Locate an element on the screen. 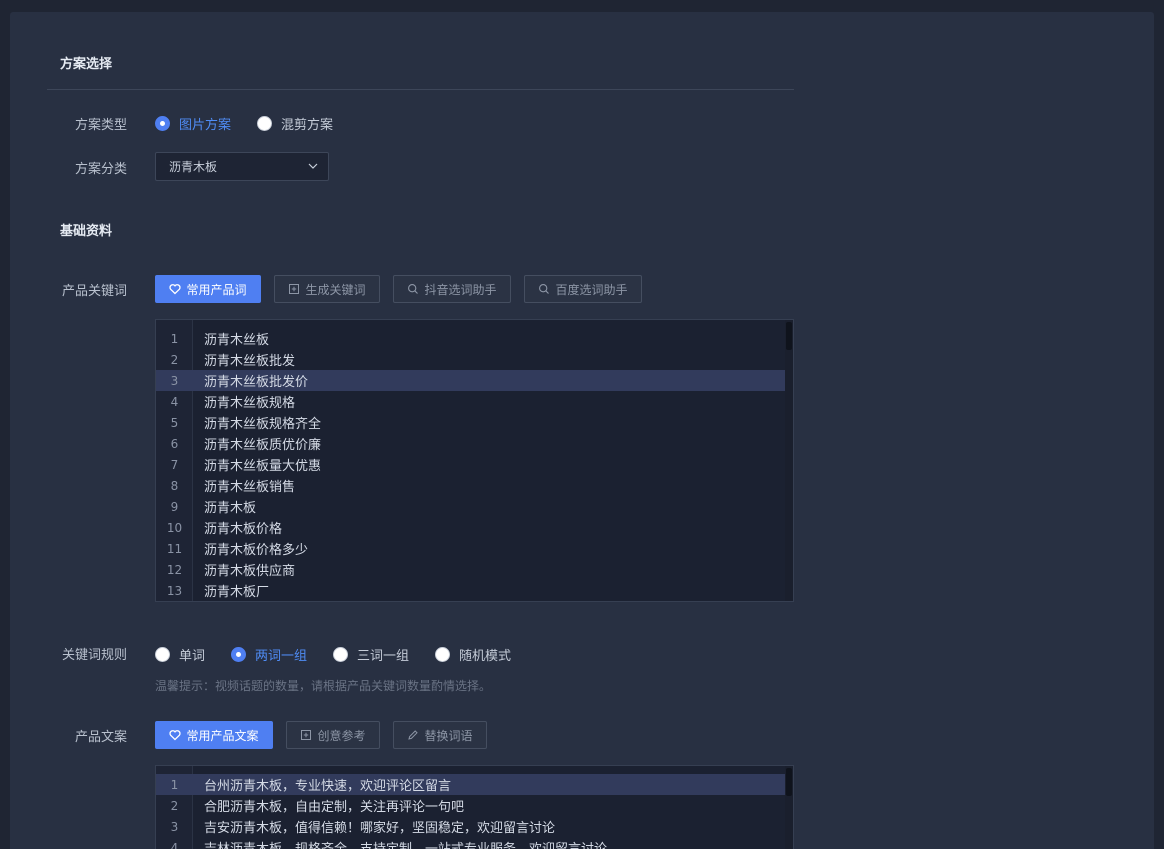 The height and width of the screenshot is (849, 1164). editor-line: 3 吉安沥青木板，值得信赖！哪家好，坚固稳定，欢迎留言讨论 is located at coordinates (470, 826).